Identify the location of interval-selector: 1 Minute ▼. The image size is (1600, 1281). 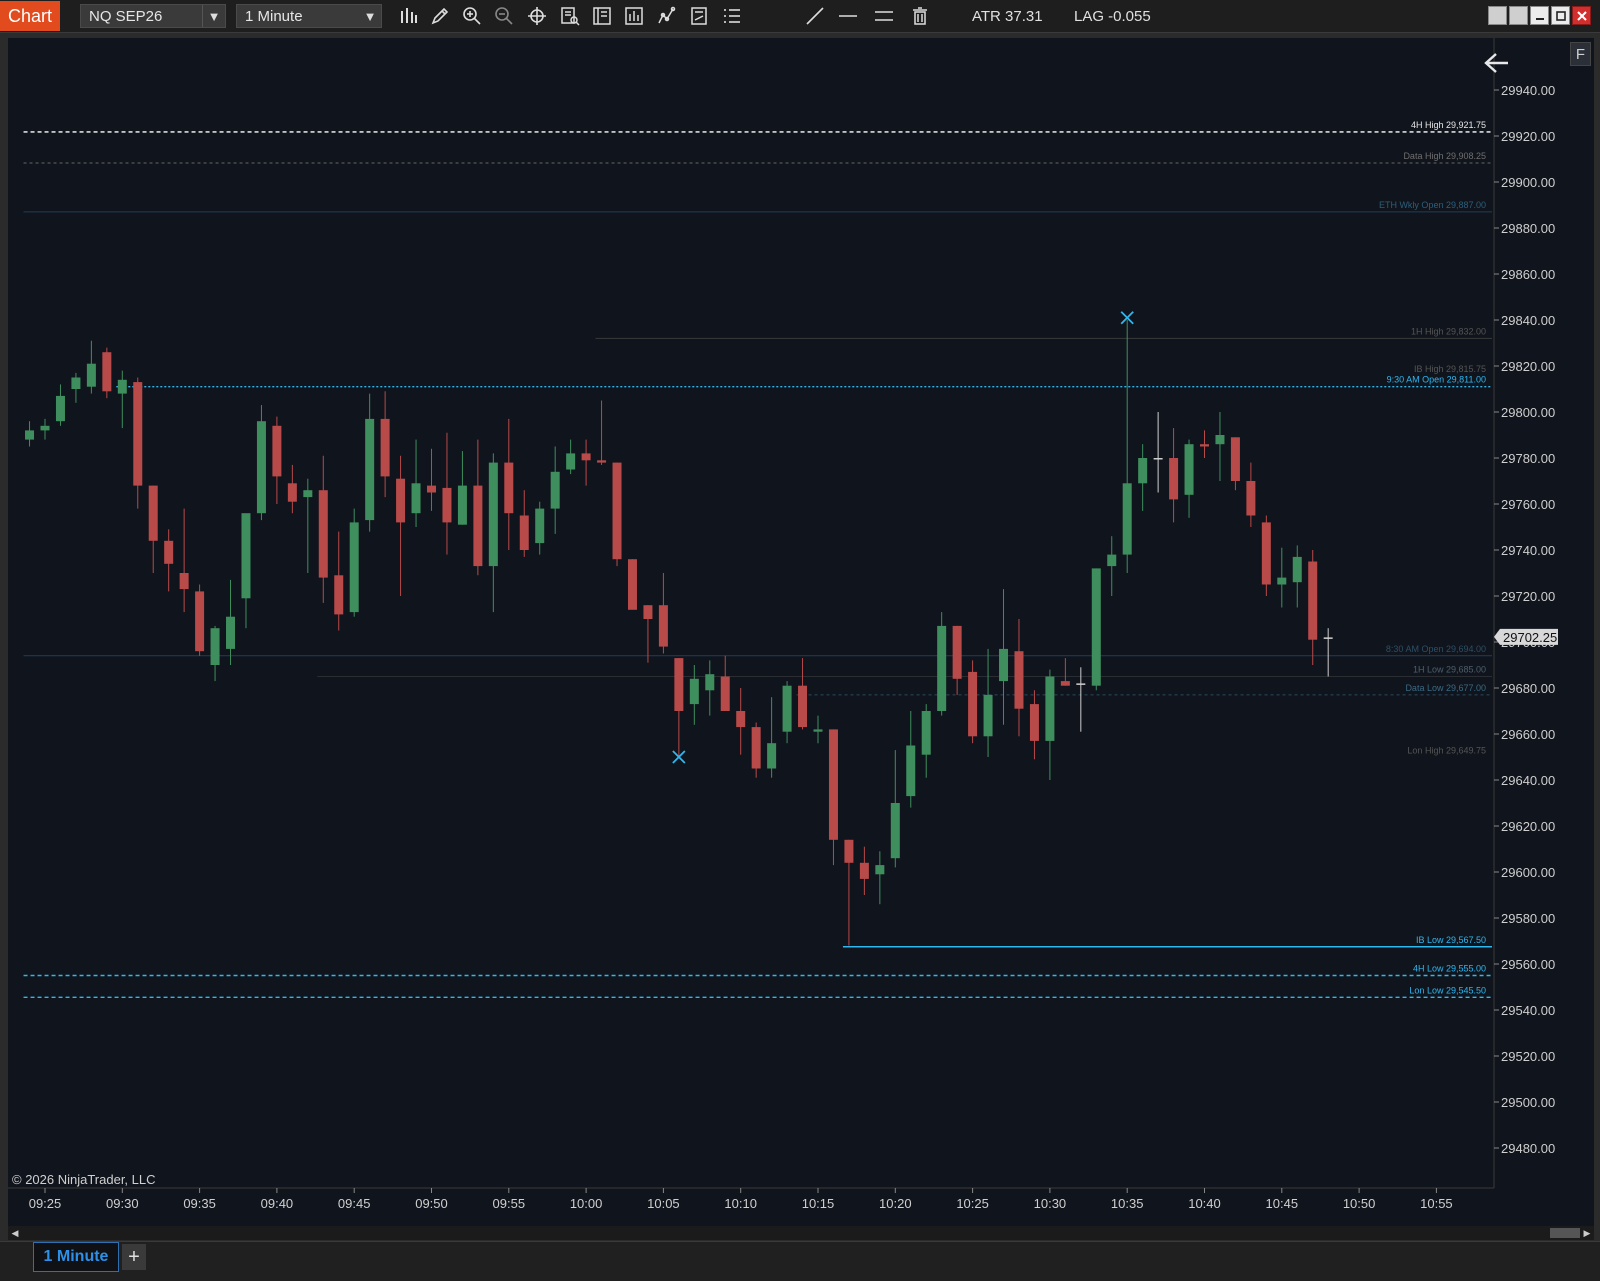
(309, 16).